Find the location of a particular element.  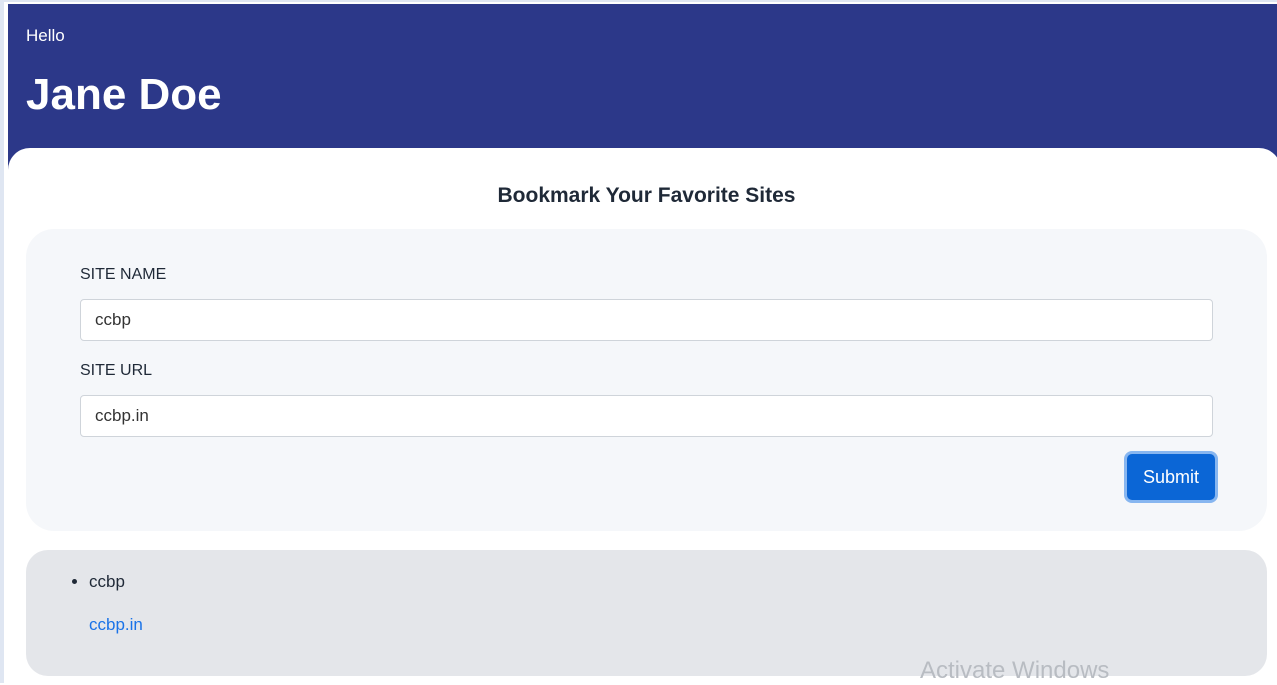

list-item: ccbp ccbp.in is located at coordinates (116, 602).